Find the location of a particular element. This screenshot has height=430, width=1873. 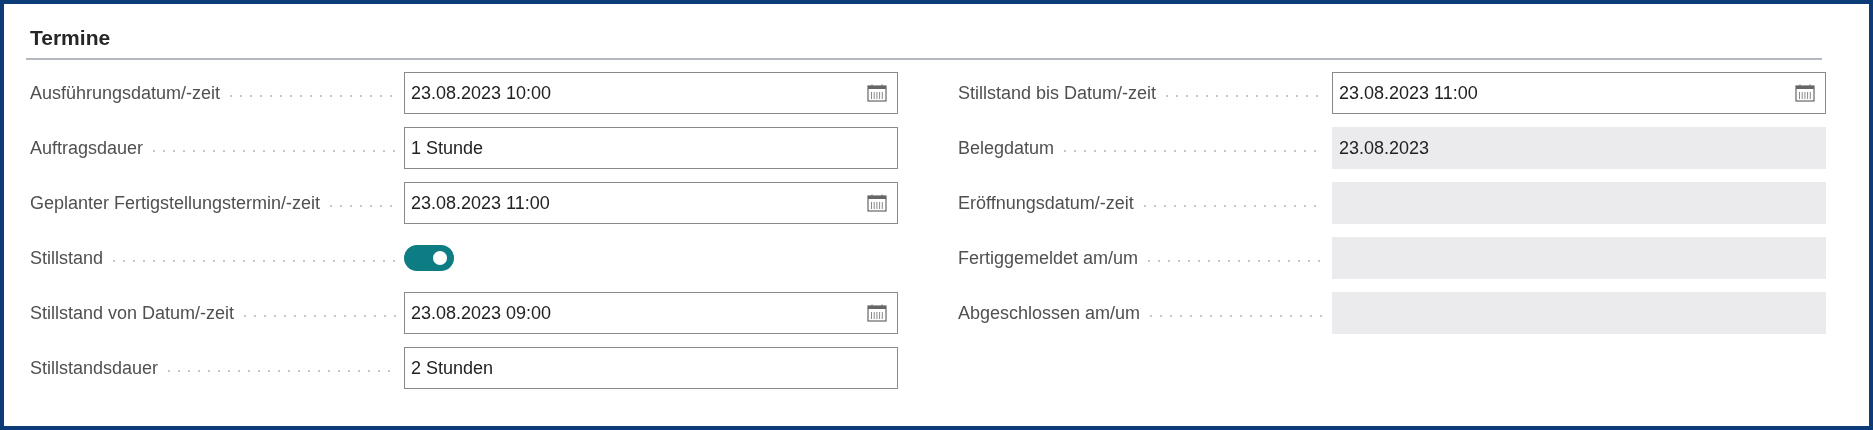

field-label: Ausführungsdatum/-zeit is located at coordinates (126, 93).